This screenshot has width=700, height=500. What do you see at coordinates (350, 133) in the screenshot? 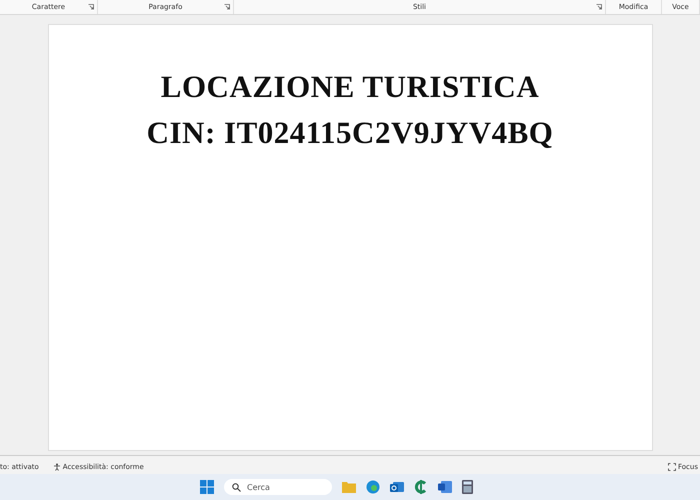
I see `document-heading: CIN: IT024115C2V9JYV4BQ` at bounding box center [350, 133].